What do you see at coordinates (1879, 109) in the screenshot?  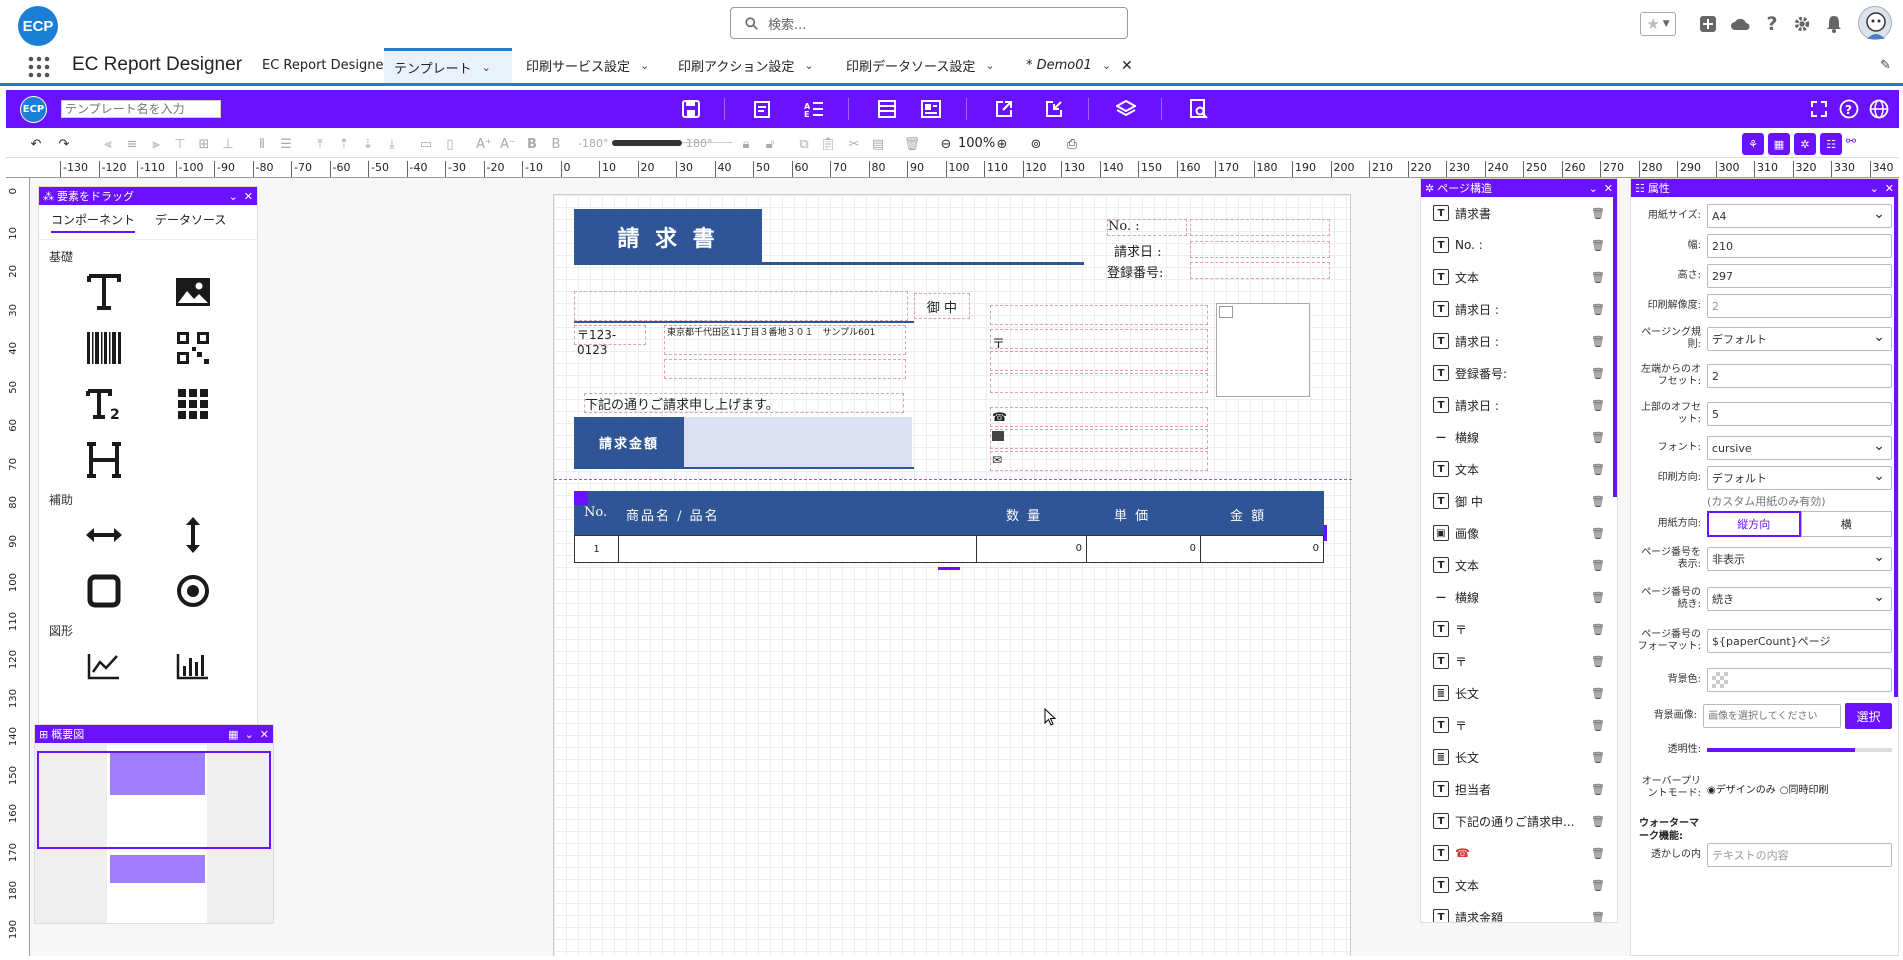 I see `language-globe-icon` at bounding box center [1879, 109].